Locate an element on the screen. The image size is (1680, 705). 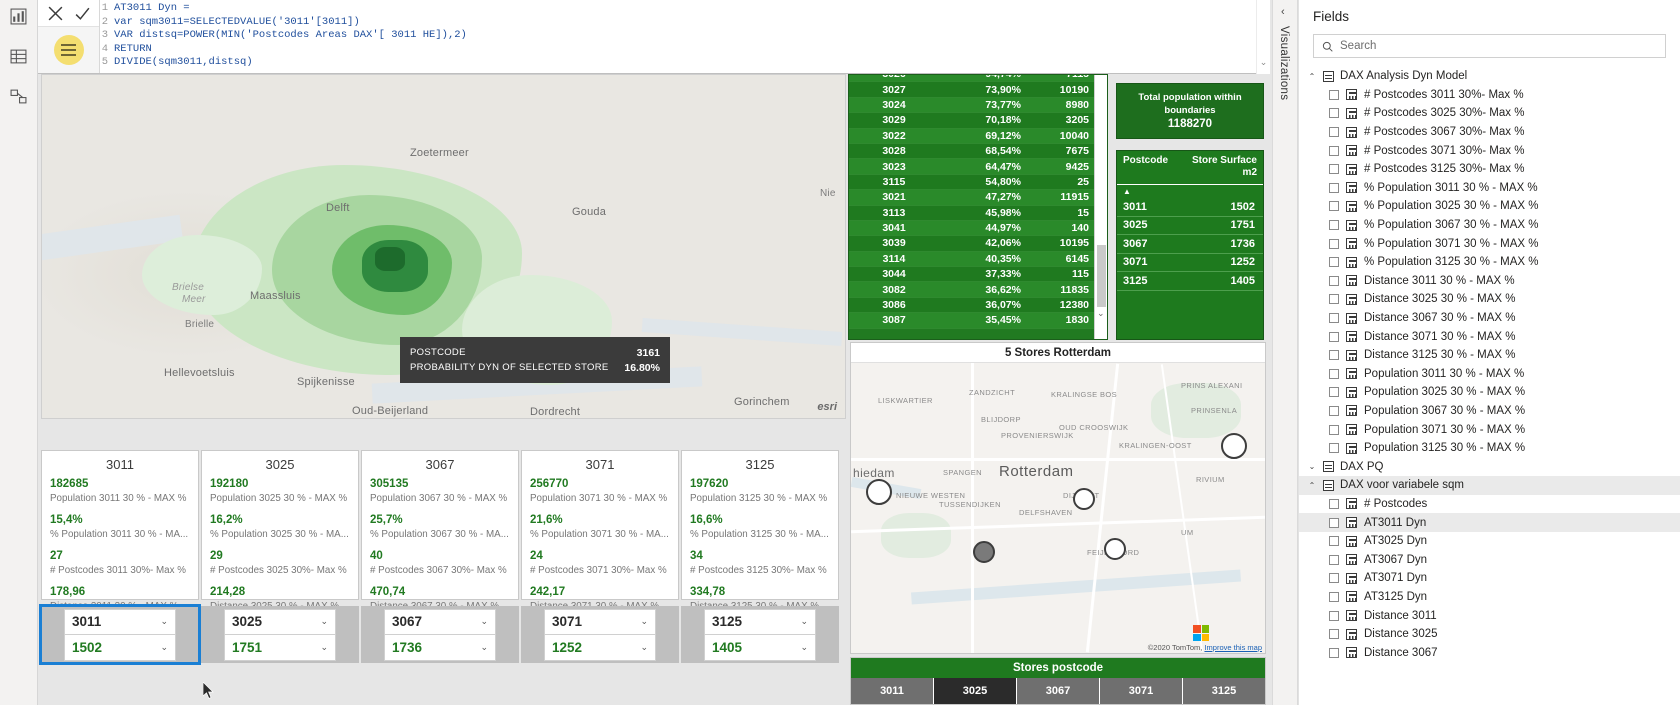
table-row: 3067 1736 is located at coordinates (1190, 244).